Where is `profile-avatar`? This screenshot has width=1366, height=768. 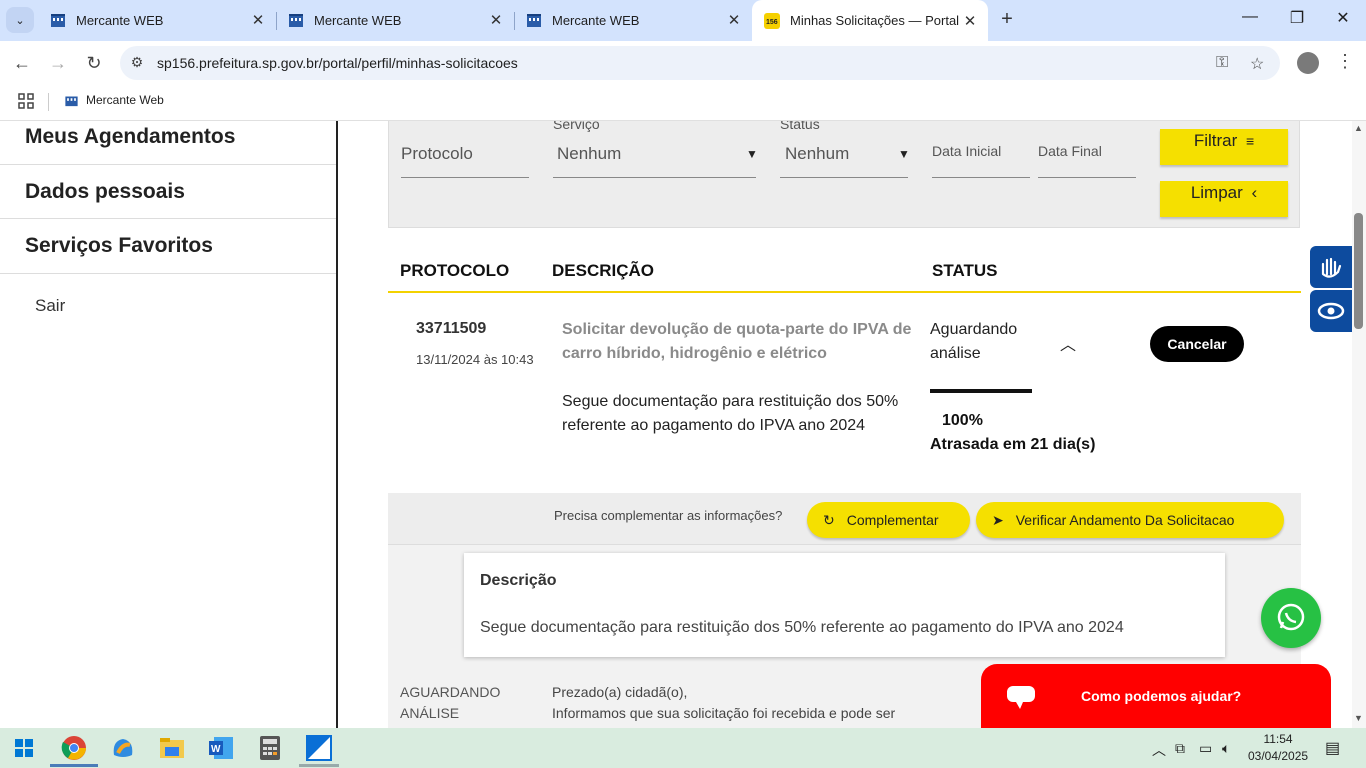 profile-avatar is located at coordinates (1308, 63).